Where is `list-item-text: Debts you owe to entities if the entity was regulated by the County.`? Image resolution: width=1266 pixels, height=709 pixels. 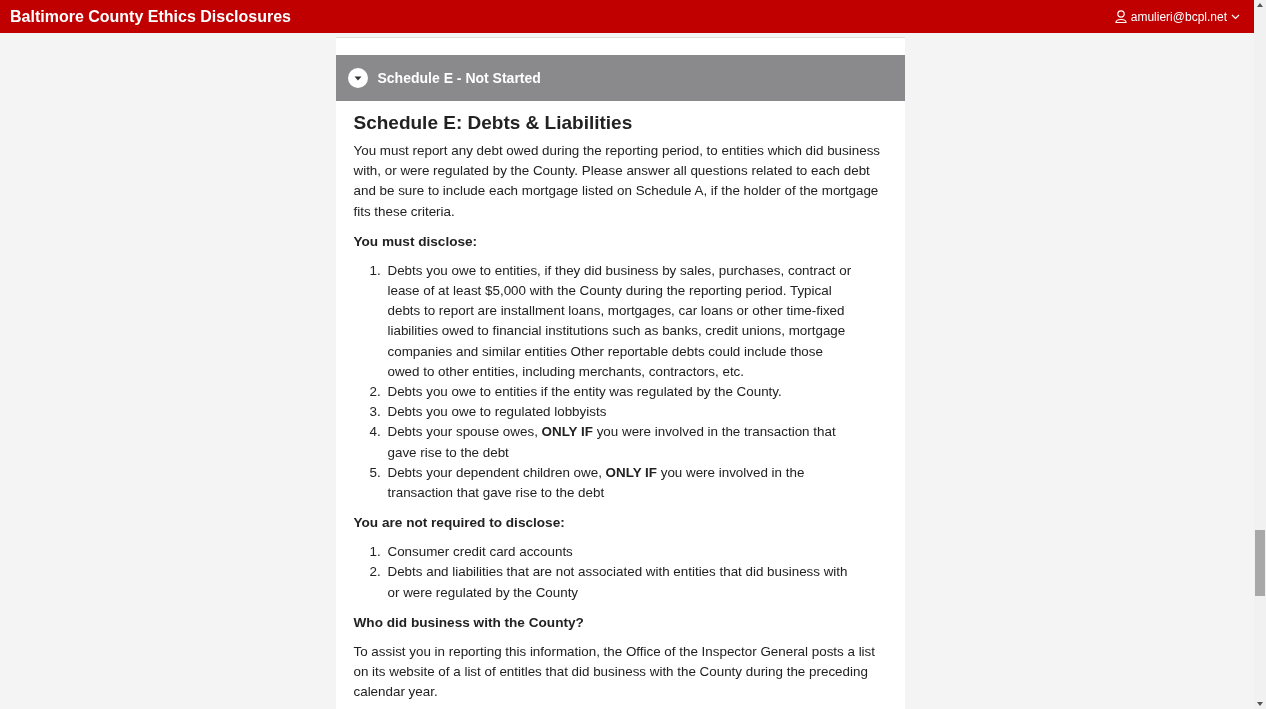 list-item-text: Debts you owe to entities if the entity was regulated by the County. is located at coordinates (584, 392).